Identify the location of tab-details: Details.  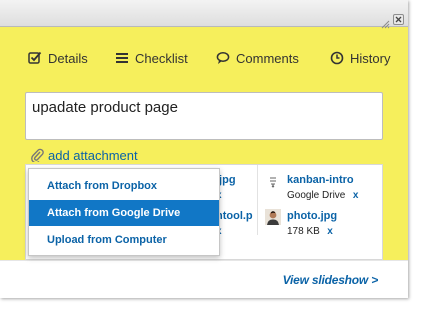
(58, 58).